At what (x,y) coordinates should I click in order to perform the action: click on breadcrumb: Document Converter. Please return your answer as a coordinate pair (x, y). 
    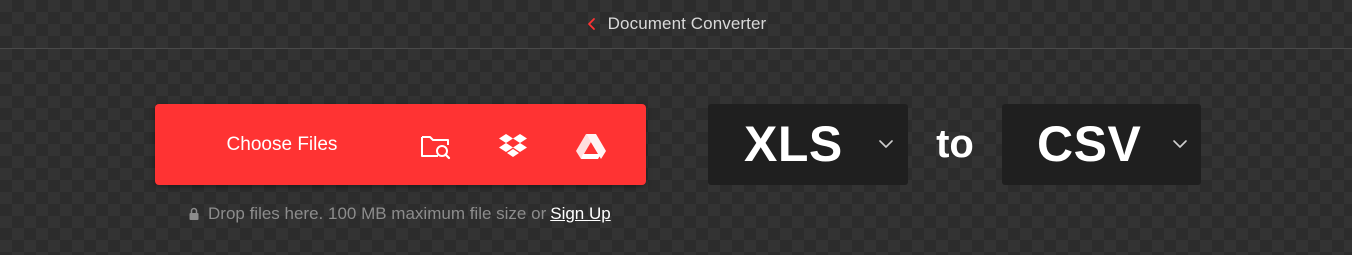
    Looking at the image, I should click on (676, 24).